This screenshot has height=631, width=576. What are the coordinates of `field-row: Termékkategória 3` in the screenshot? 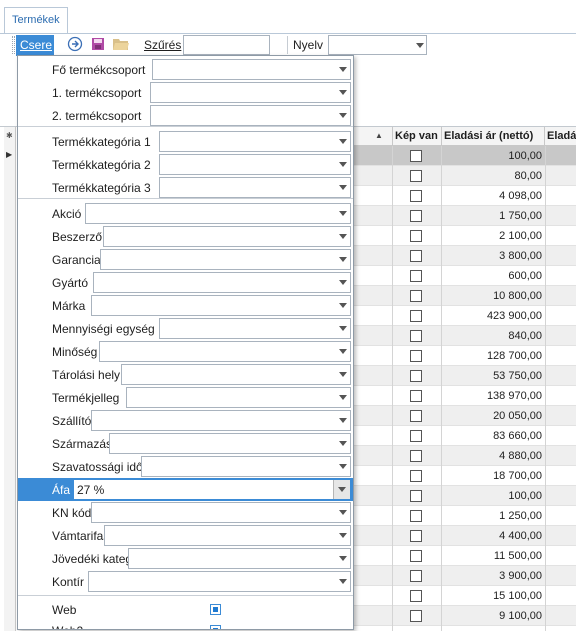 It's located at (185, 187).